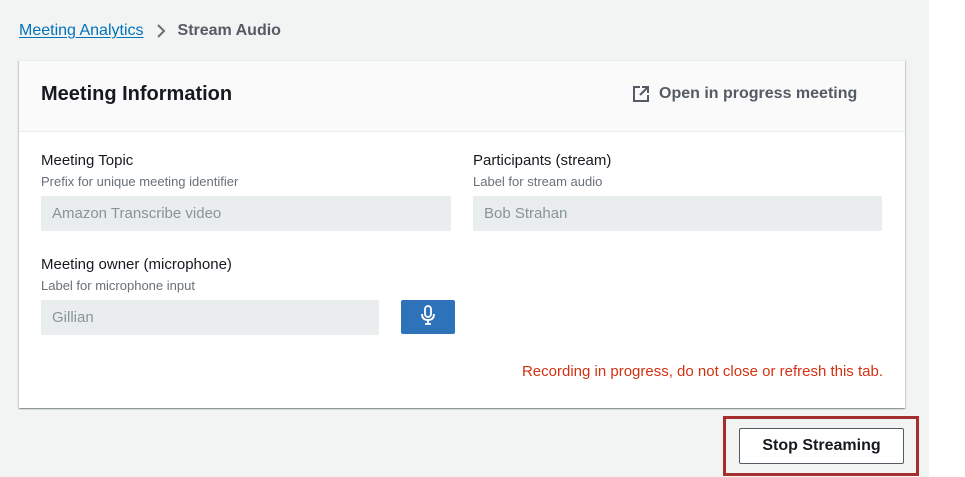 Image resolution: width=965 pixels, height=477 pixels. I want to click on stop-streaming-button: Stop Streaming, so click(821, 446).